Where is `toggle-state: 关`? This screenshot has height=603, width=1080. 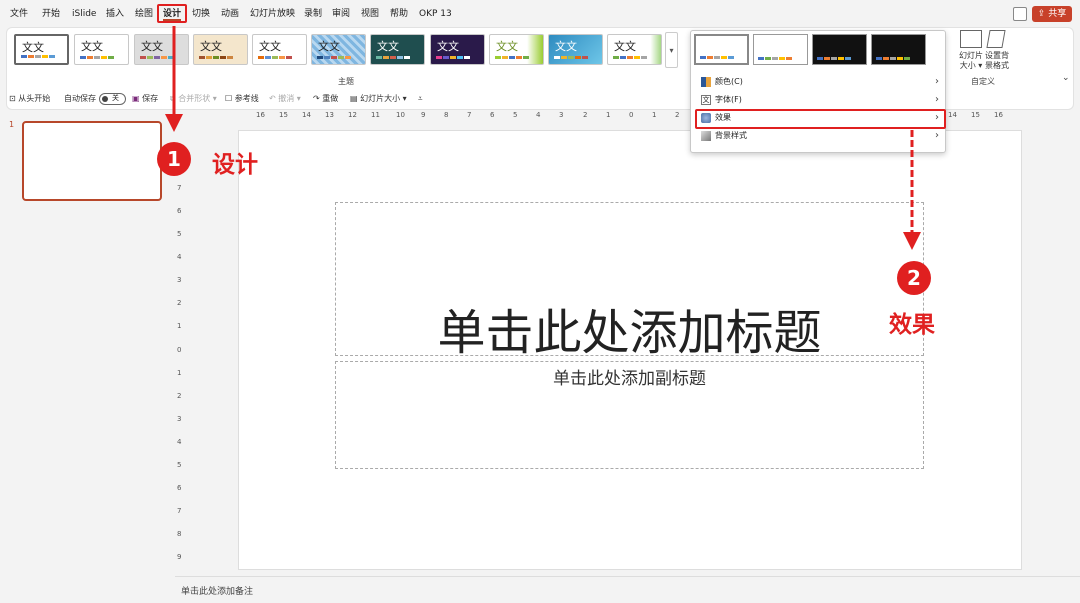 toggle-state: 关 is located at coordinates (115, 98).